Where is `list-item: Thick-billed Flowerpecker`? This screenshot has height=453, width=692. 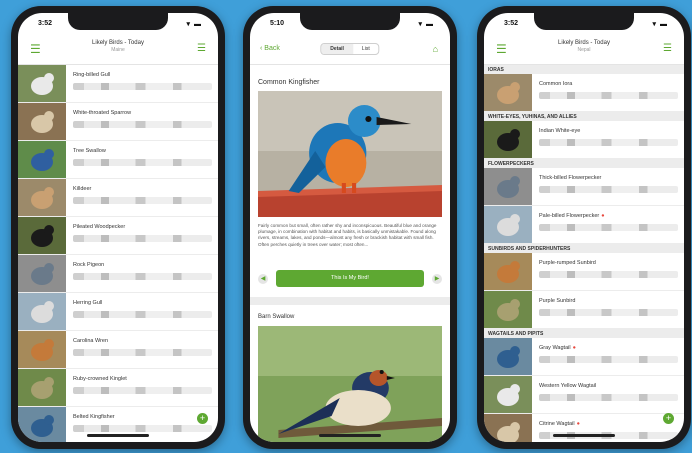 list-item: Thick-billed Flowerpecker is located at coordinates (584, 187).